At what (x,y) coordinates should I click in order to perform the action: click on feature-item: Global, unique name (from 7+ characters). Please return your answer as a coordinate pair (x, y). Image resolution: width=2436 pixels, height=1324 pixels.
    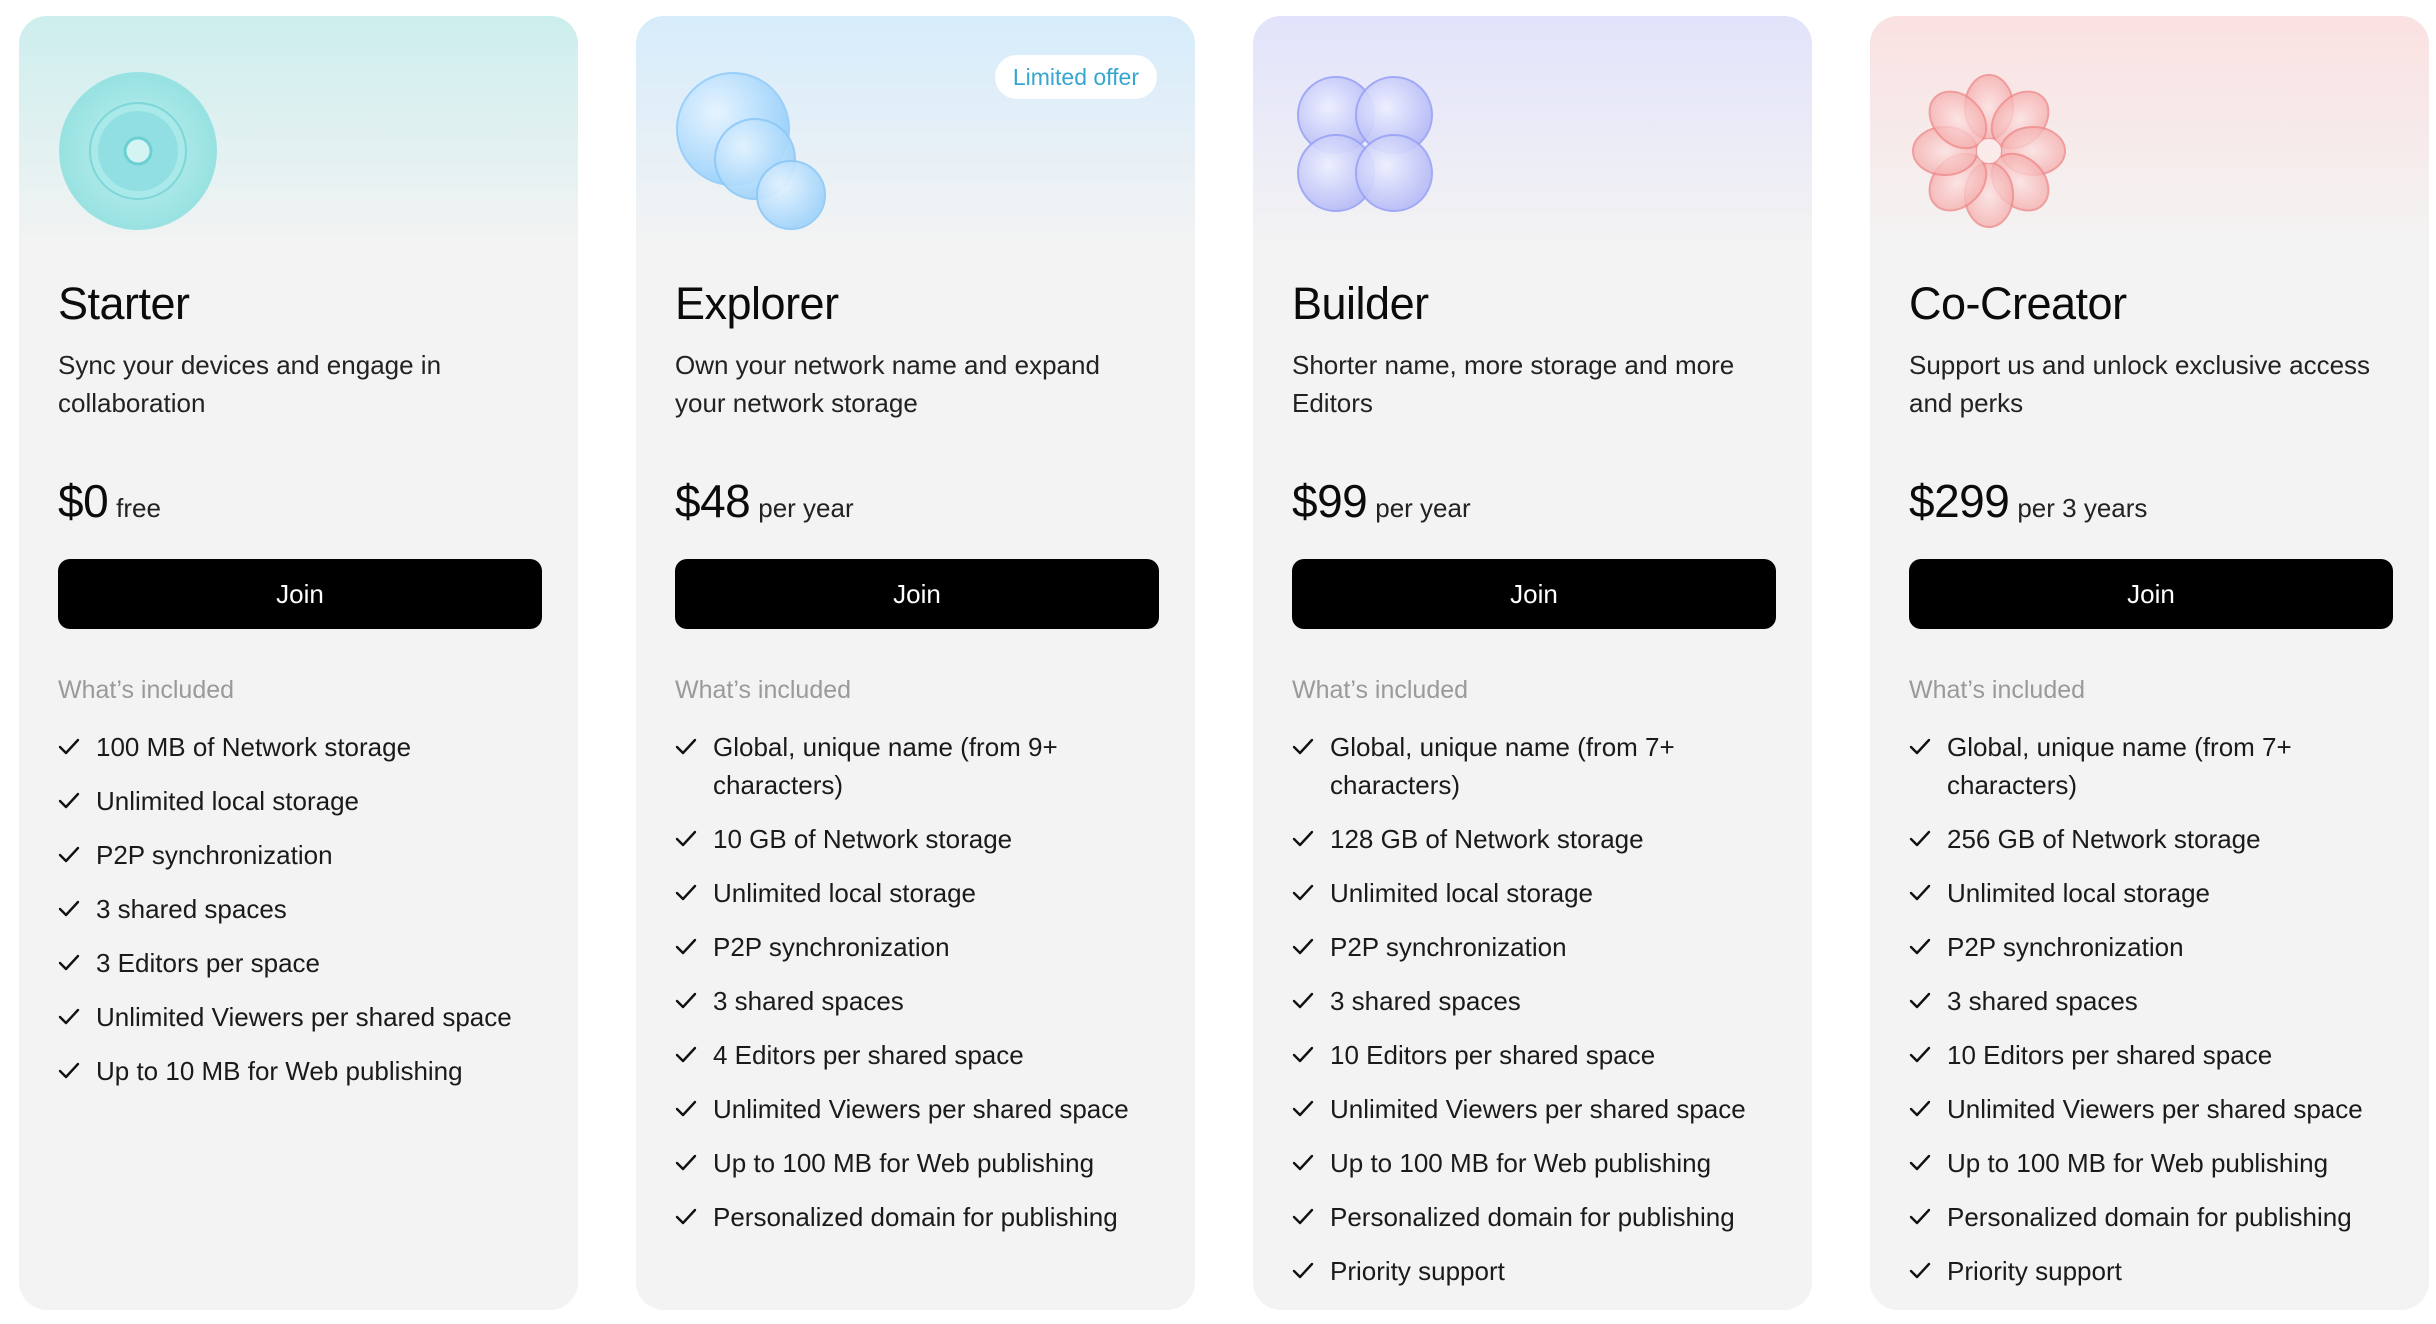
    Looking at the image, I should click on (1542, 766).